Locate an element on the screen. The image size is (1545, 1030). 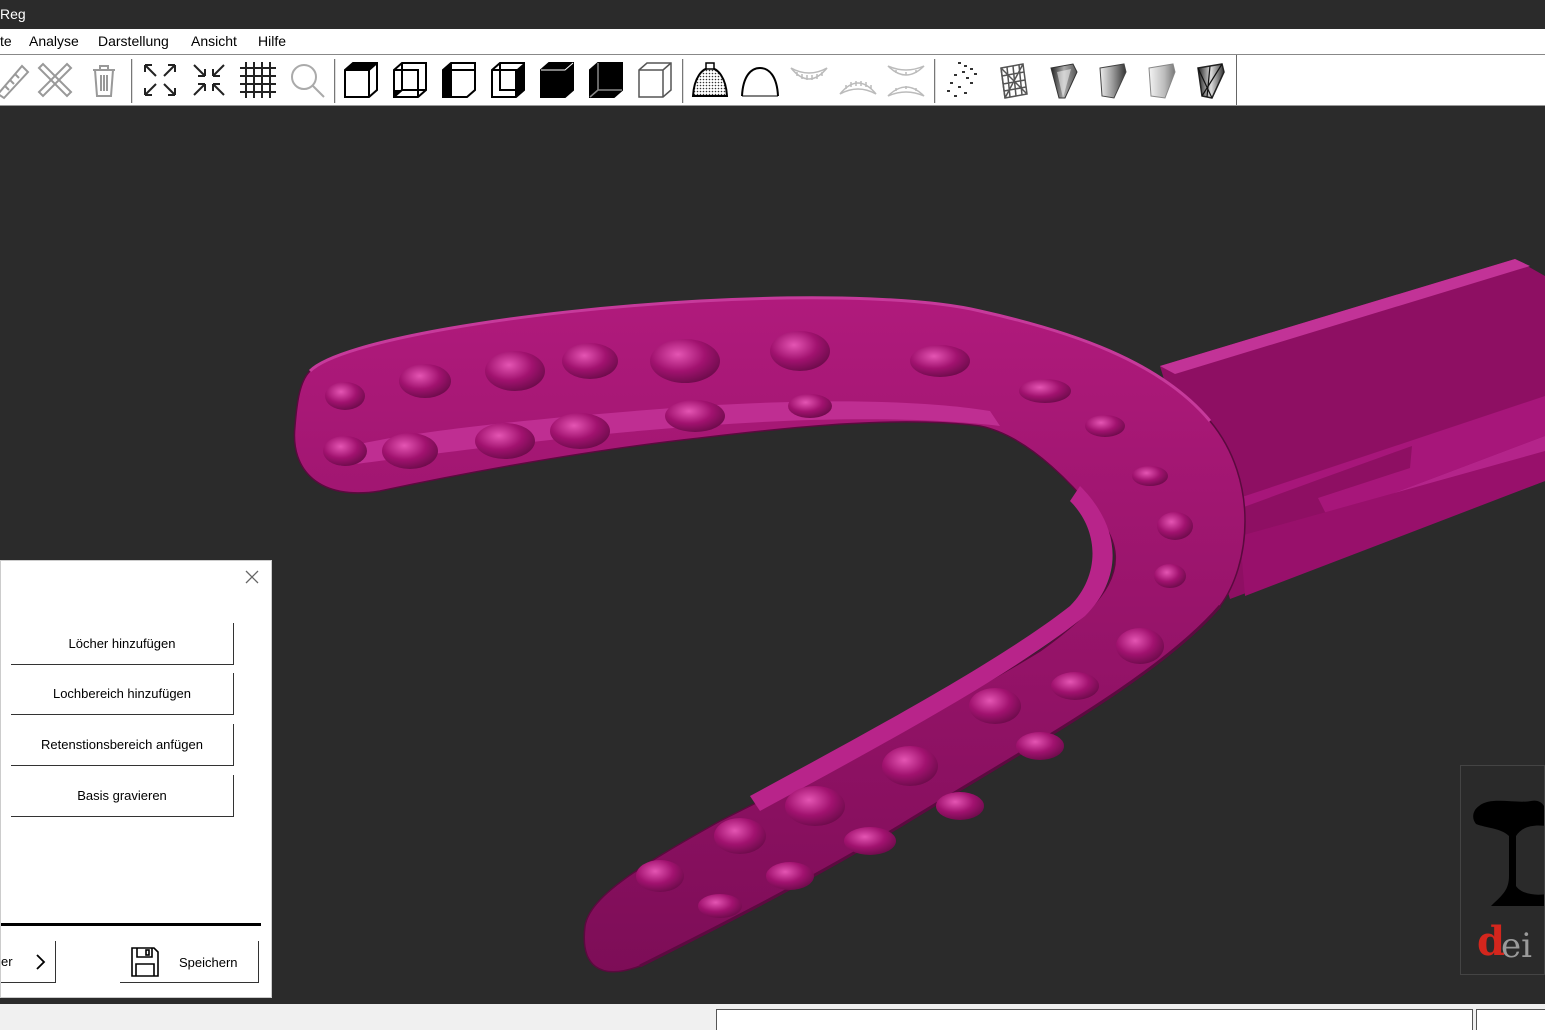
status-bar is located at coordinates (772, 1017).